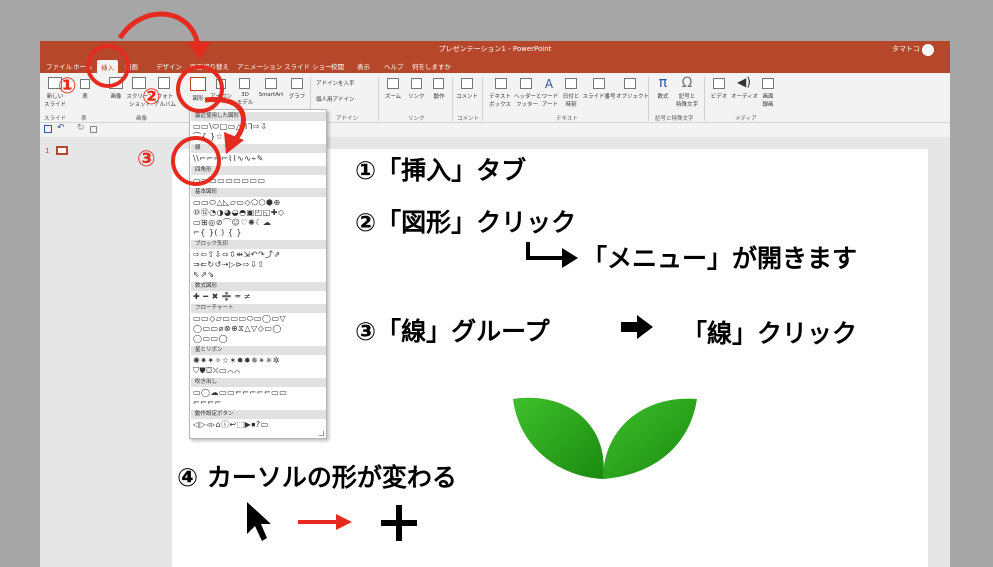  I want to click on step3-text: ③「線」グループ, so click(452, 331).